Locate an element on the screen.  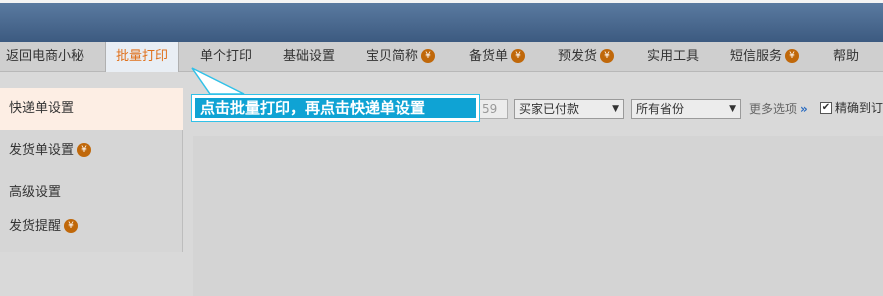
more-options-link: 更多选项» is located at coordinates (778, 108).